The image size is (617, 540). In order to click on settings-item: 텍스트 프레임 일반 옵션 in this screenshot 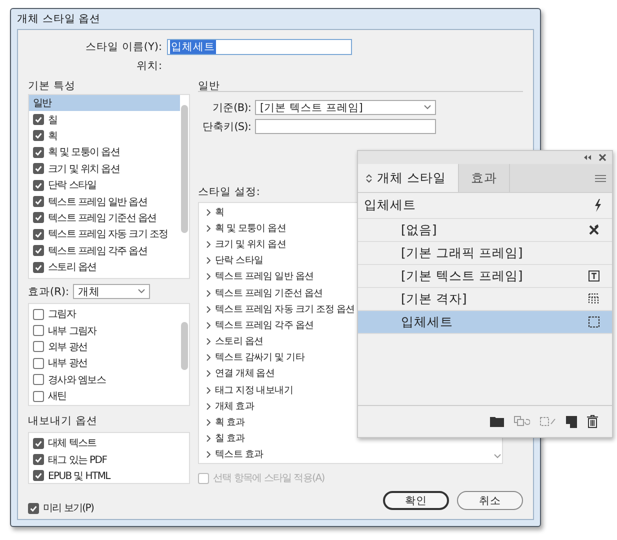, I will do `click(260, 276)`.